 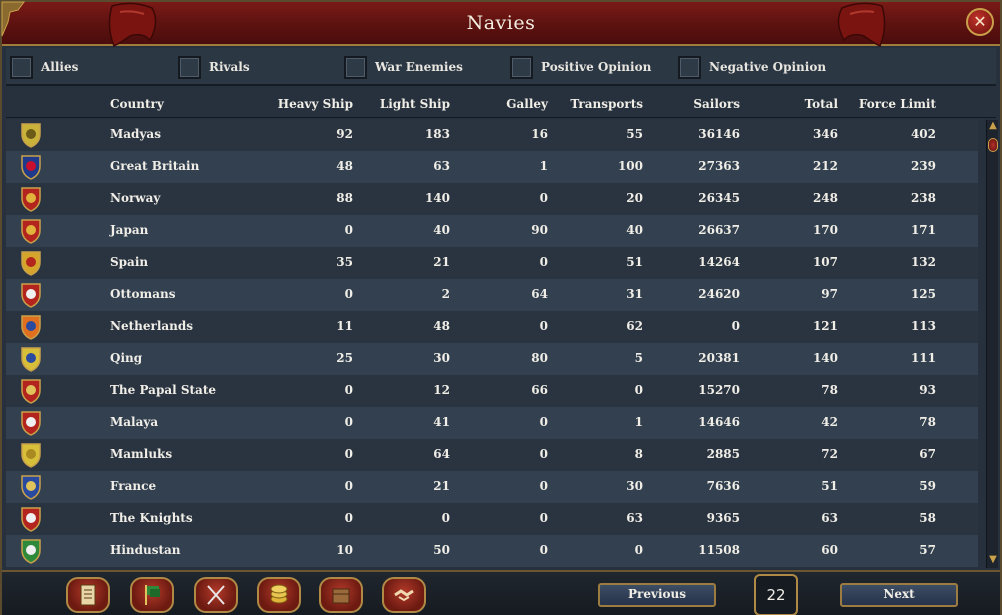 I want to click on table-row: Japan 0 40 90 40 26637 170 171, so click(x=492, y=231).